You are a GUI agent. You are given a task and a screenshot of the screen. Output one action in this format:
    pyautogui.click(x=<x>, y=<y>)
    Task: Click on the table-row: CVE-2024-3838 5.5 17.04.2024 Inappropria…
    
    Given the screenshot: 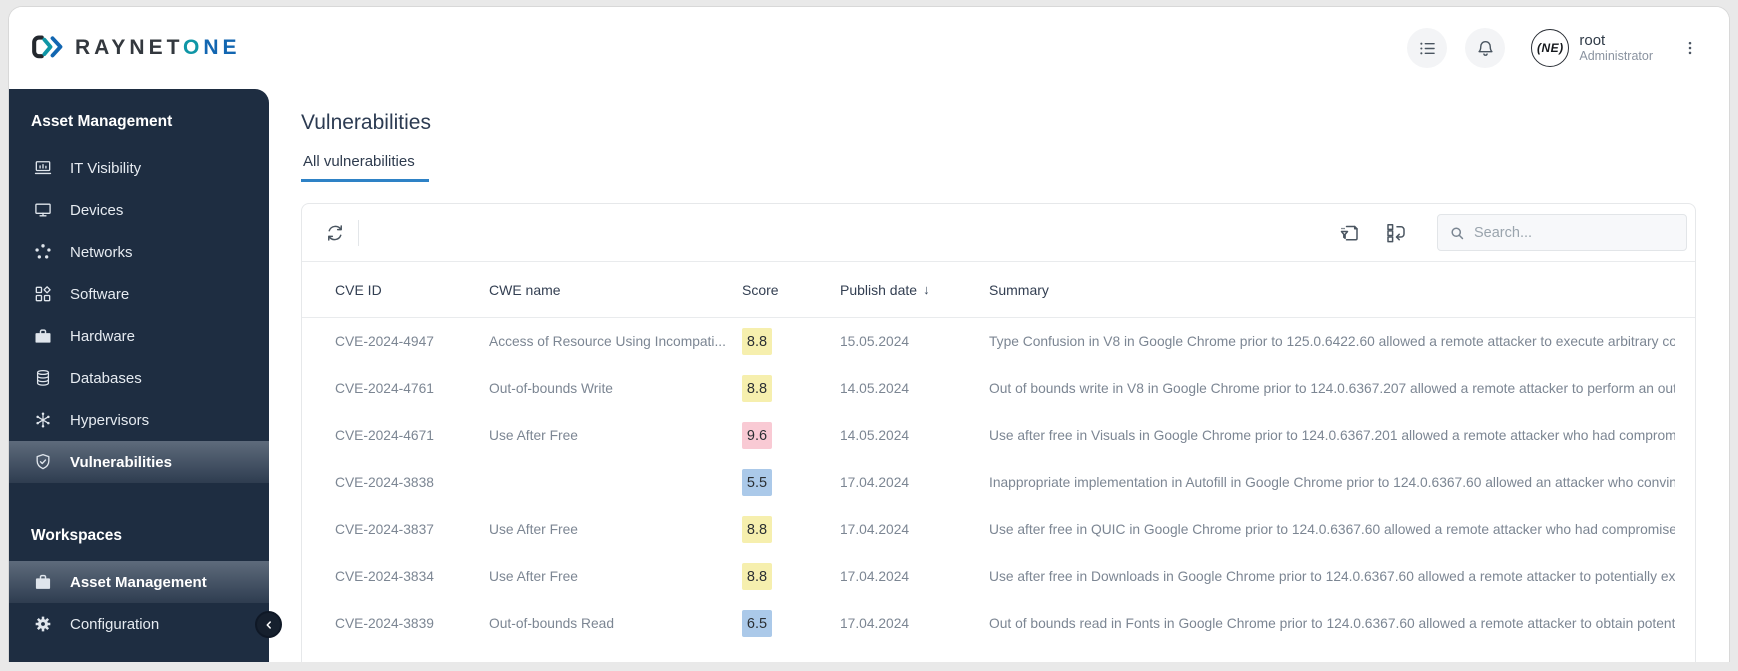 What is the action you would take?
    pyautogui.click(x=998, y=482)
    